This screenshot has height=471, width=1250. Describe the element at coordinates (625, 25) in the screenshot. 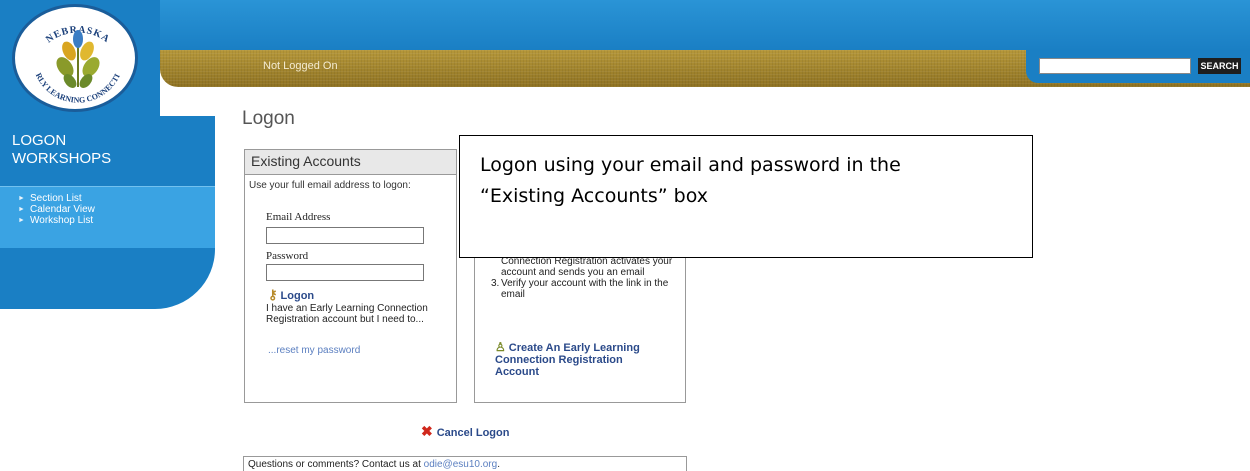

I see `top-header-bar` at that location.